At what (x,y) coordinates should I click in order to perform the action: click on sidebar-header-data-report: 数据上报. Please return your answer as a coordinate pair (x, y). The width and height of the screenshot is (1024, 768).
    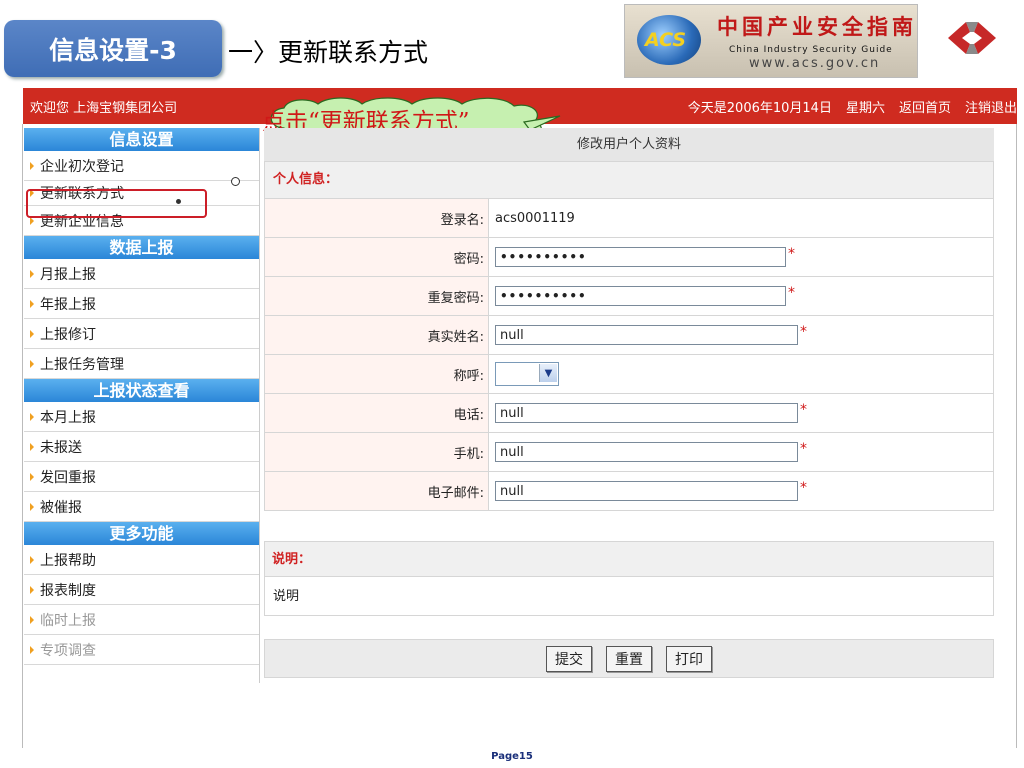
    Looking at the image, I should click on (141, 247).